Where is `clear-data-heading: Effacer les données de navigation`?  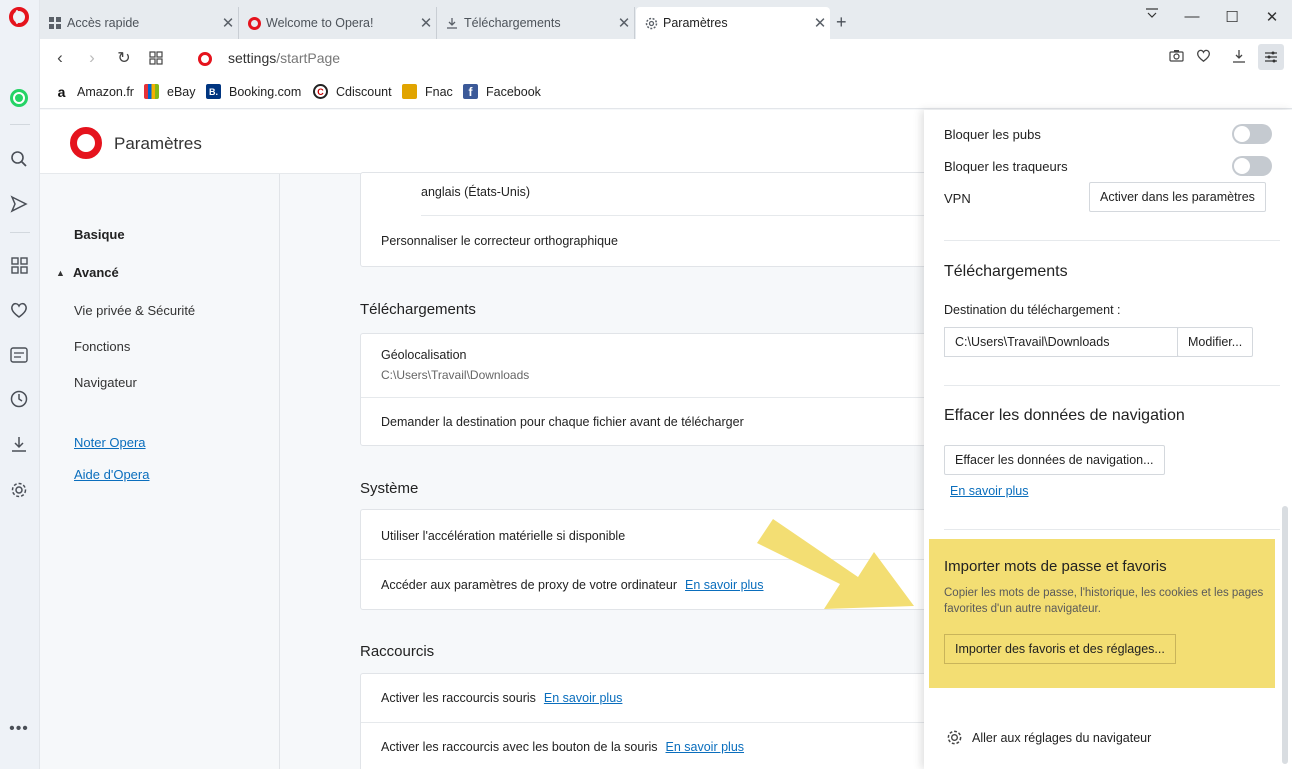
clear-data-heading: Effacer les données de navigation is located at coordinates (1064, 415).